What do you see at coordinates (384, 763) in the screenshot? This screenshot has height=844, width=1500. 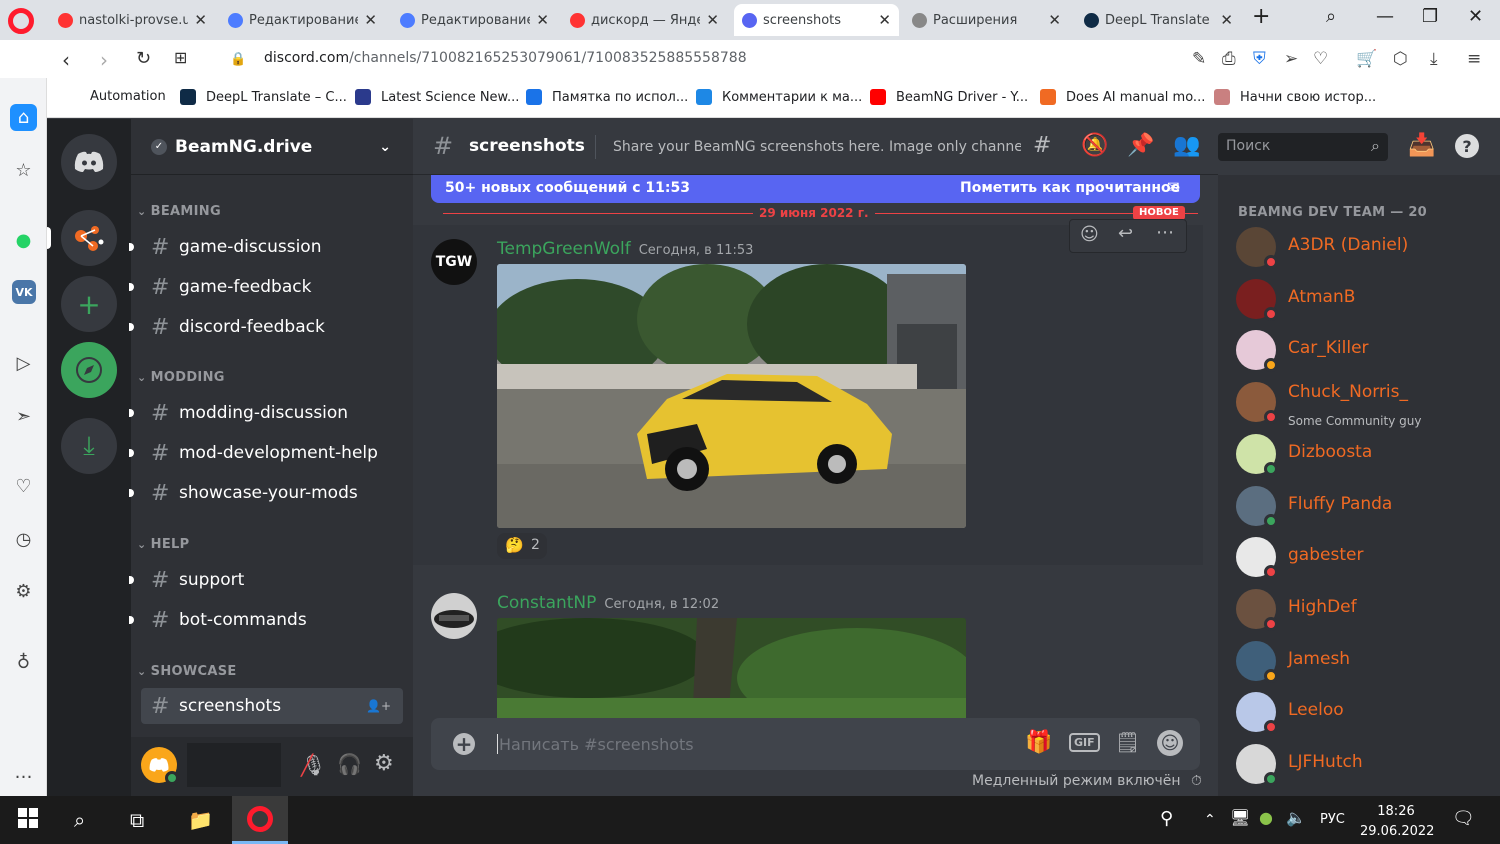 I see `settings-gear-icon: ⚙` at bounding box center [384, 763].